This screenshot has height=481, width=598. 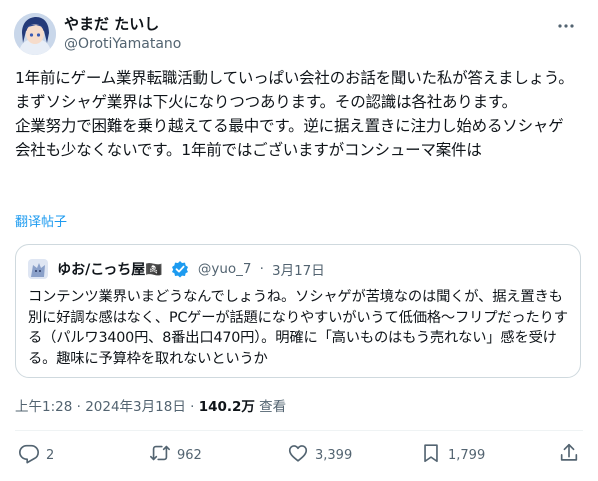 I want to click on reply-icon, so click(x=29, y=455).